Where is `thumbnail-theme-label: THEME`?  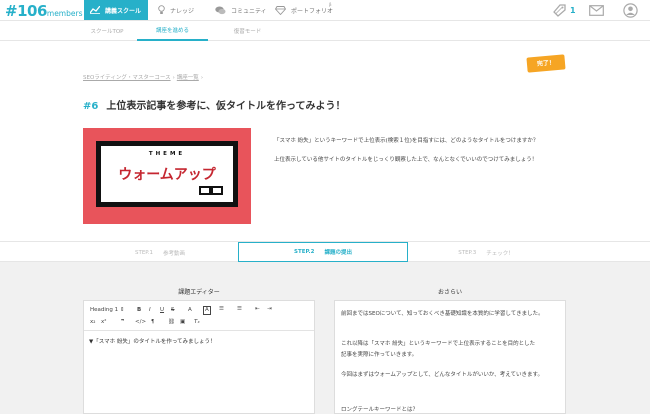 thumbnail-theme-label: THEME is located at coordinates (167, 154).